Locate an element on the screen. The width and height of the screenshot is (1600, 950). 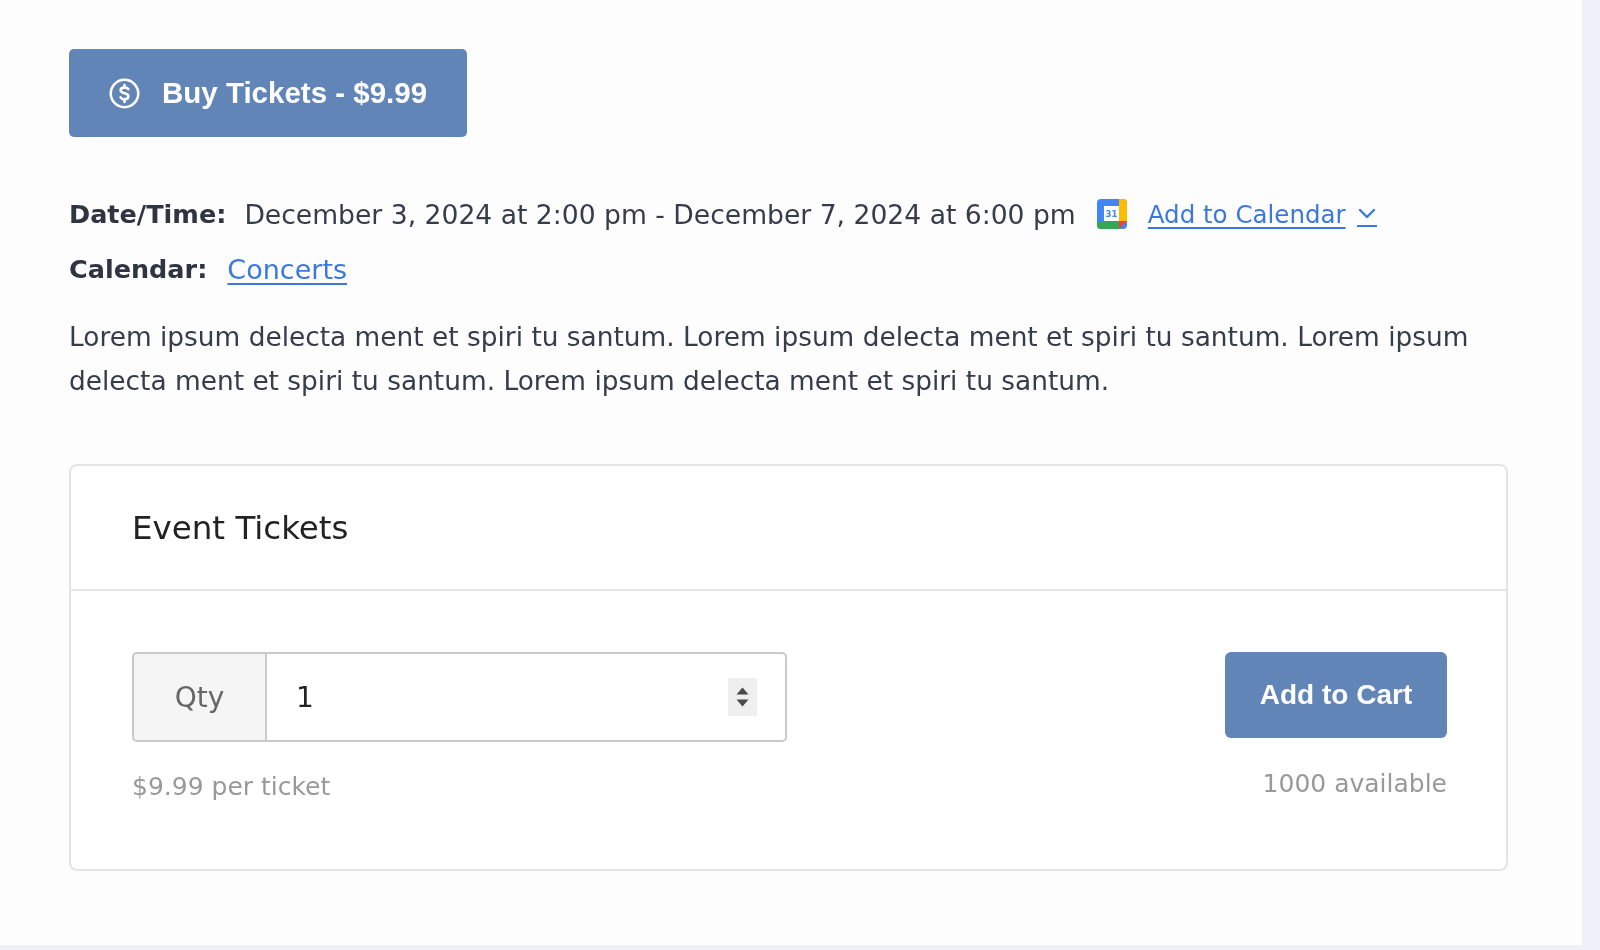
event-description: Lorem ipsum delecta ment et spiri tu santum. Lorem ipsum delecta ment et spiri tu santum. Lorem ipsum delecta ment et spiri tu santum. Lorem ipsum delecta ment et spiri tu santum. is located at coordinates (769, 359).